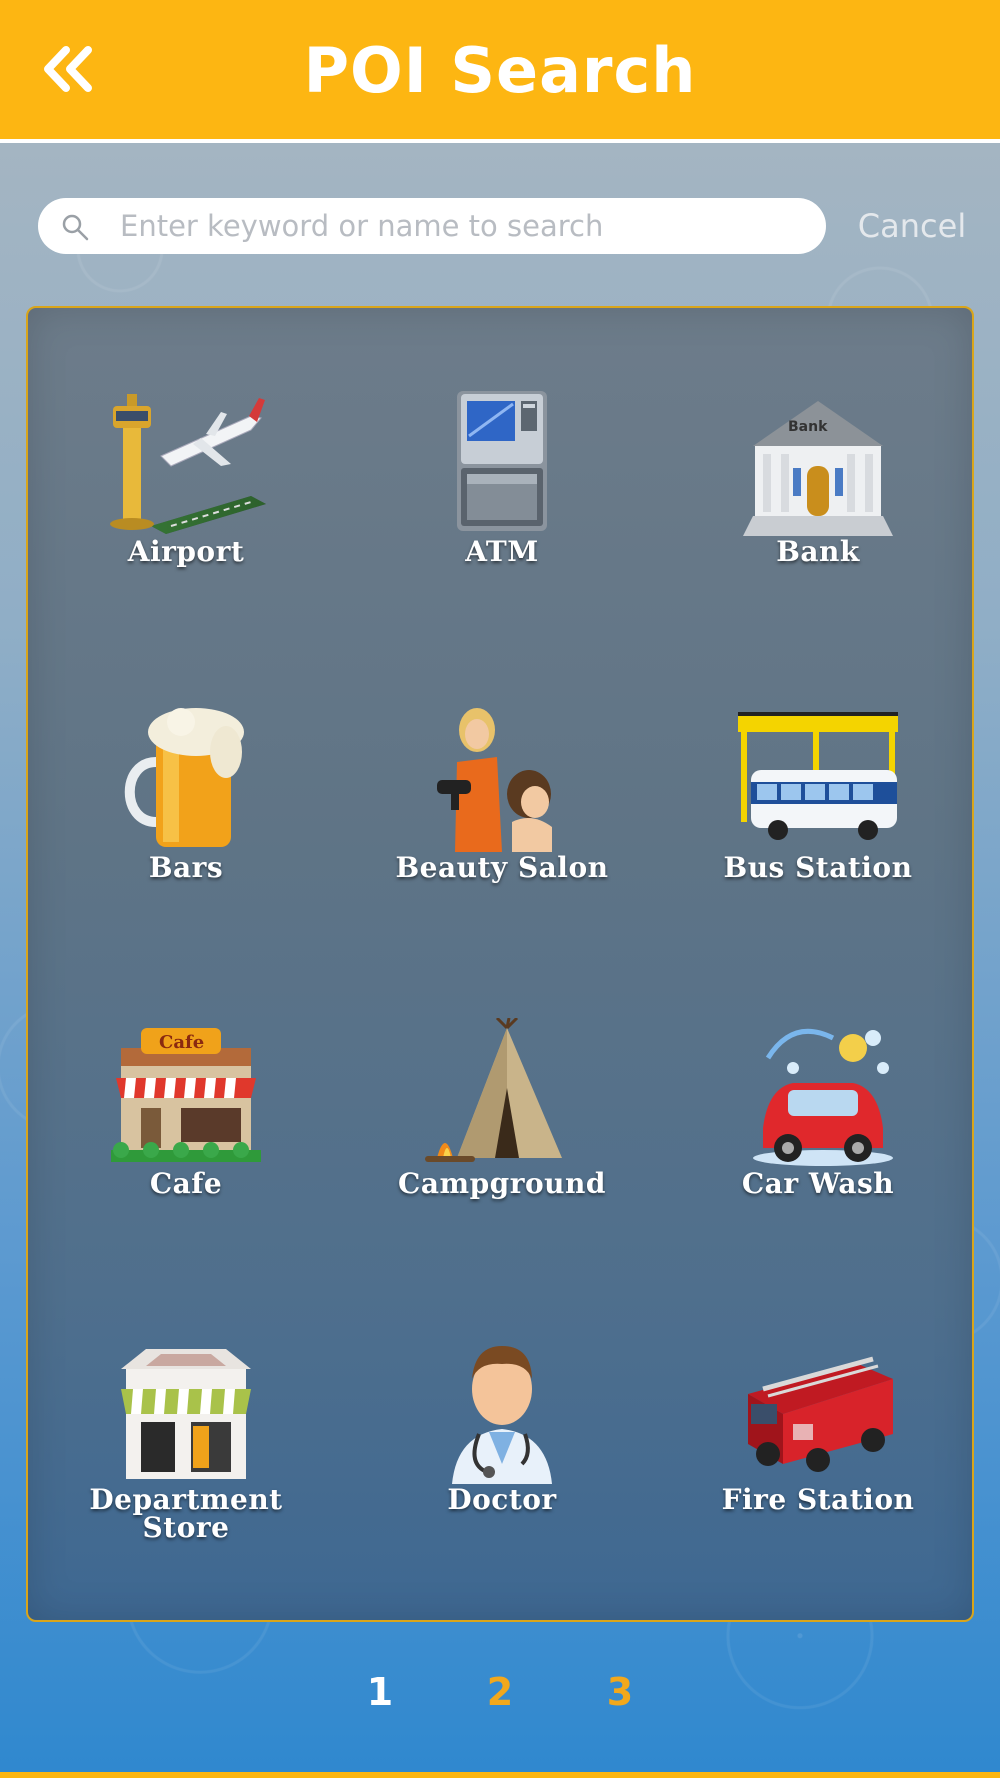 This screenshot has height=1778, width=1000. I want to click on page-button-1: 1, so click(380, 1695).